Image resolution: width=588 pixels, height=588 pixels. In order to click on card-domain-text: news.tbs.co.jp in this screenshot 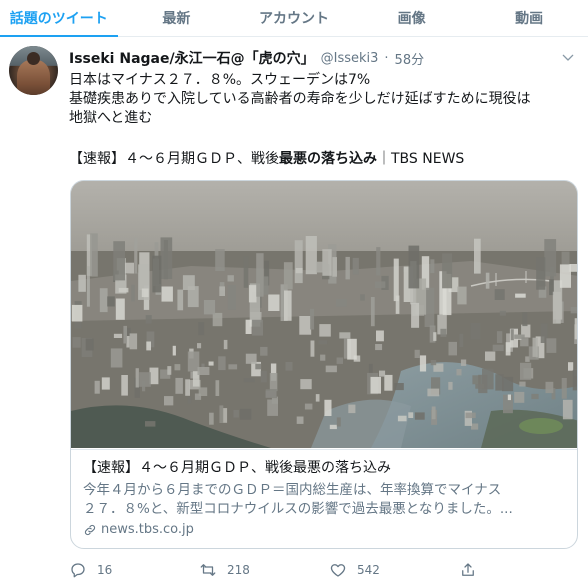, I will do `click(147, 529)`.